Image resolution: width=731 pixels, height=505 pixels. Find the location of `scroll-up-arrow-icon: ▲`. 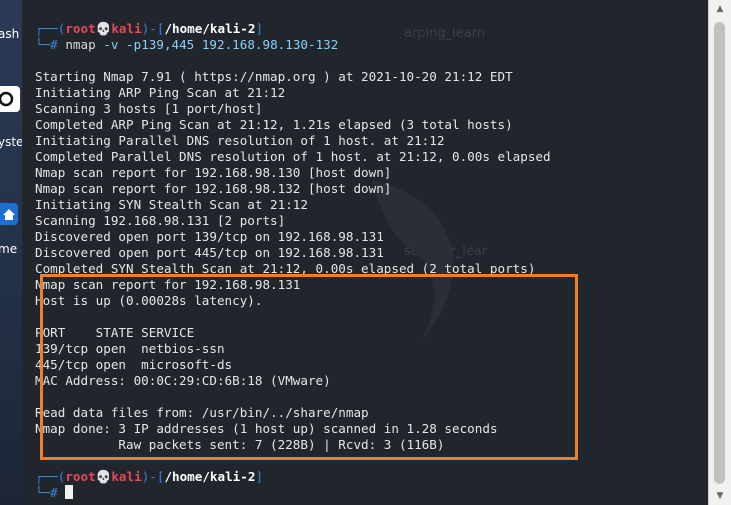

scroll-up-arrow-icon: ▲ is located at coordinates (720, 9).